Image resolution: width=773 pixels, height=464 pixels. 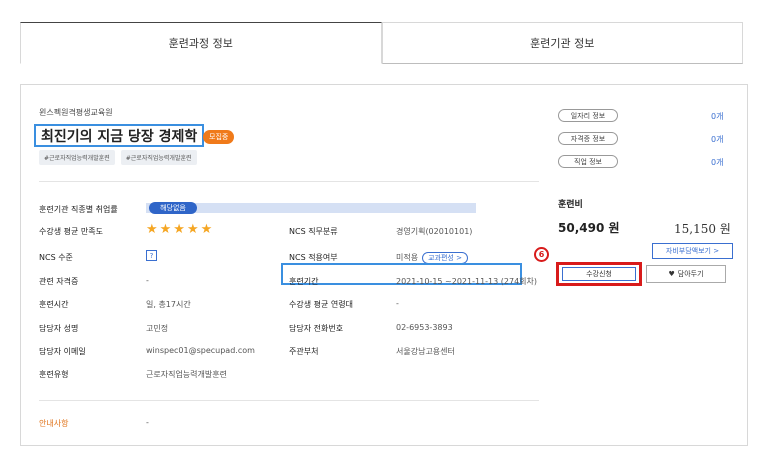 I want to click on course-title: 최진기의 지금 당장 경제학, so click(x=119, y=136).